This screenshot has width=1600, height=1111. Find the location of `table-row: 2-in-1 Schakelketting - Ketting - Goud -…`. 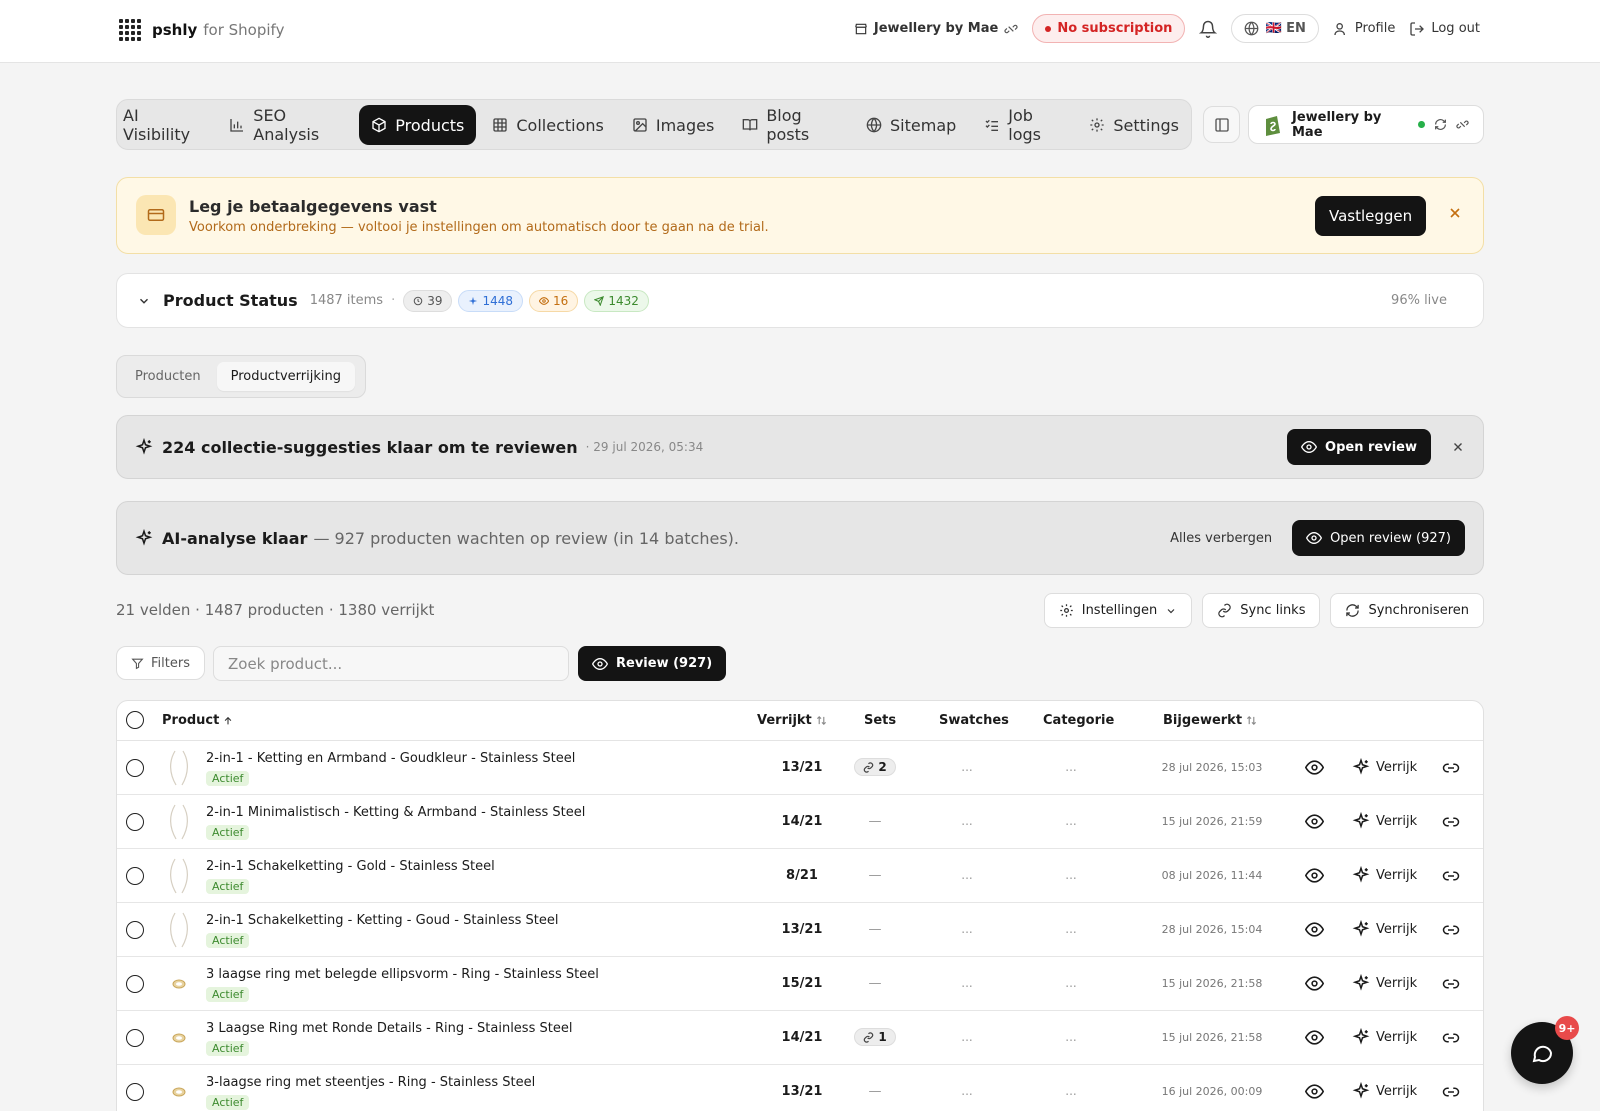

table-row: 2-in-1 Schakelketting - Ketting - Goud -… is located at coordinates (800, 930).